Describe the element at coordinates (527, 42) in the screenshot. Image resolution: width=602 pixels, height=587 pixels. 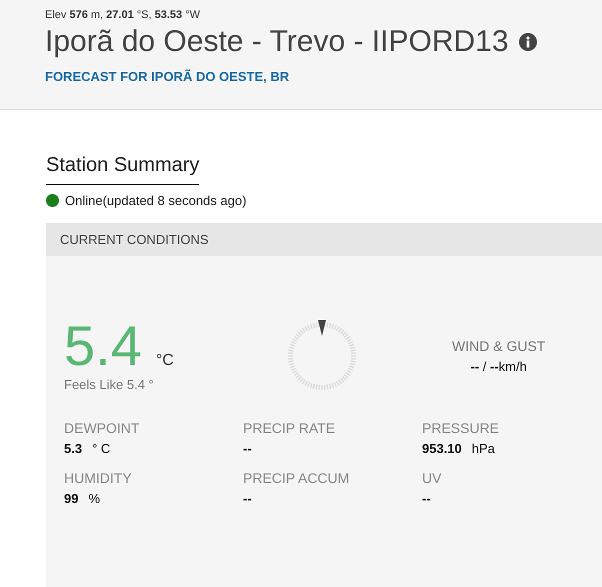
I see `info-icon` at that location.